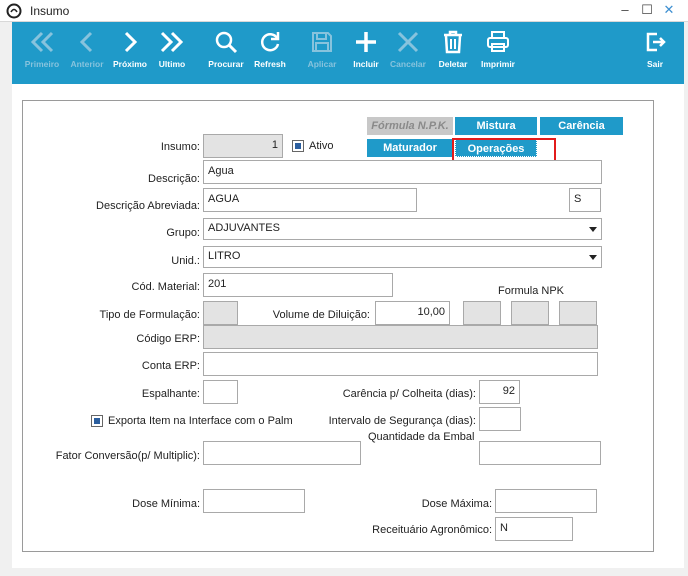 The height and width of the screenshot is (576, 688). What do you see at coordinates (148, 206) in the screenshot?
I see `descricao-abreviada-label: Descrição Abreviada:` at bounding box center [148, 206].